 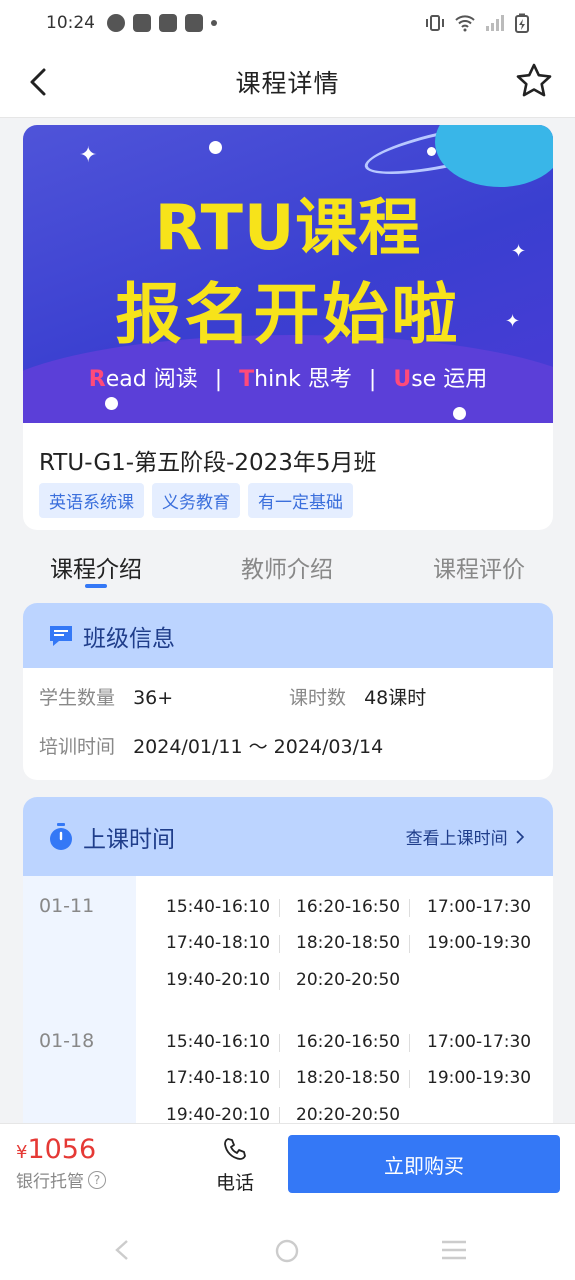 What do you see at coordinates (395, 698) in the screenshot?
I see `class-hours-value: 48课时` at bounding box center [395, 698].